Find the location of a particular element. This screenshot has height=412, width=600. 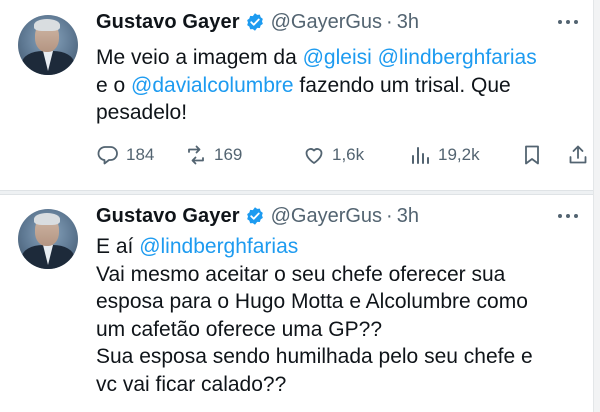

scrollbar is located at coordinates (596, 206).